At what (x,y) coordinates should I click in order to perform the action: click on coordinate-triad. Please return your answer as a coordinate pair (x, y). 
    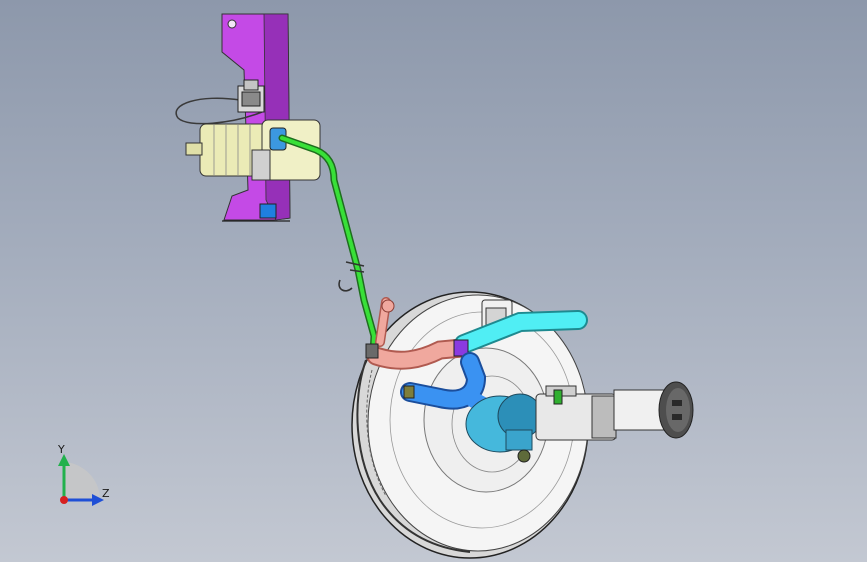
    Looking at the image, I should click on (81, 480).